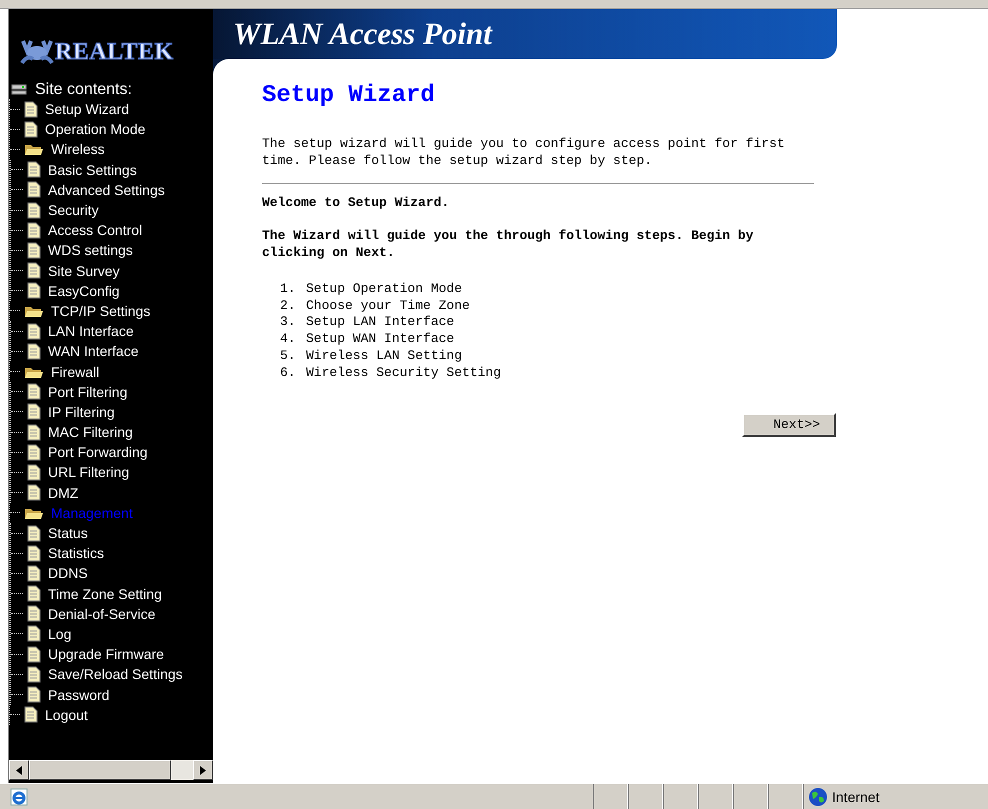  What do you see at coordinates (115, 674) in the screenshot?
I see `tree-item: Save/Reload Settings` at bounding box center [115, 674].